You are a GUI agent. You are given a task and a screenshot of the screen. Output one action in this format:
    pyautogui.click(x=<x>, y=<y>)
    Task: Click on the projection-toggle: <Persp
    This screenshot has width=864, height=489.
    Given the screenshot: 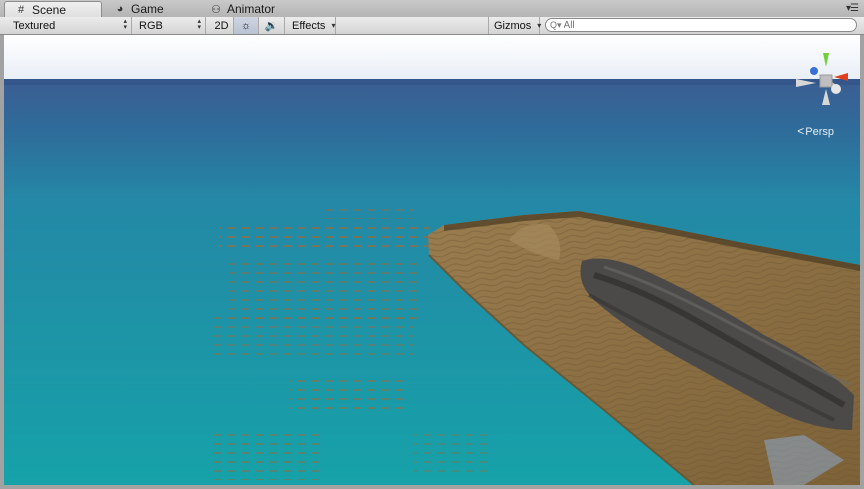 What is the action you would take?
    pyautogui.click(x=815, y=131)
    